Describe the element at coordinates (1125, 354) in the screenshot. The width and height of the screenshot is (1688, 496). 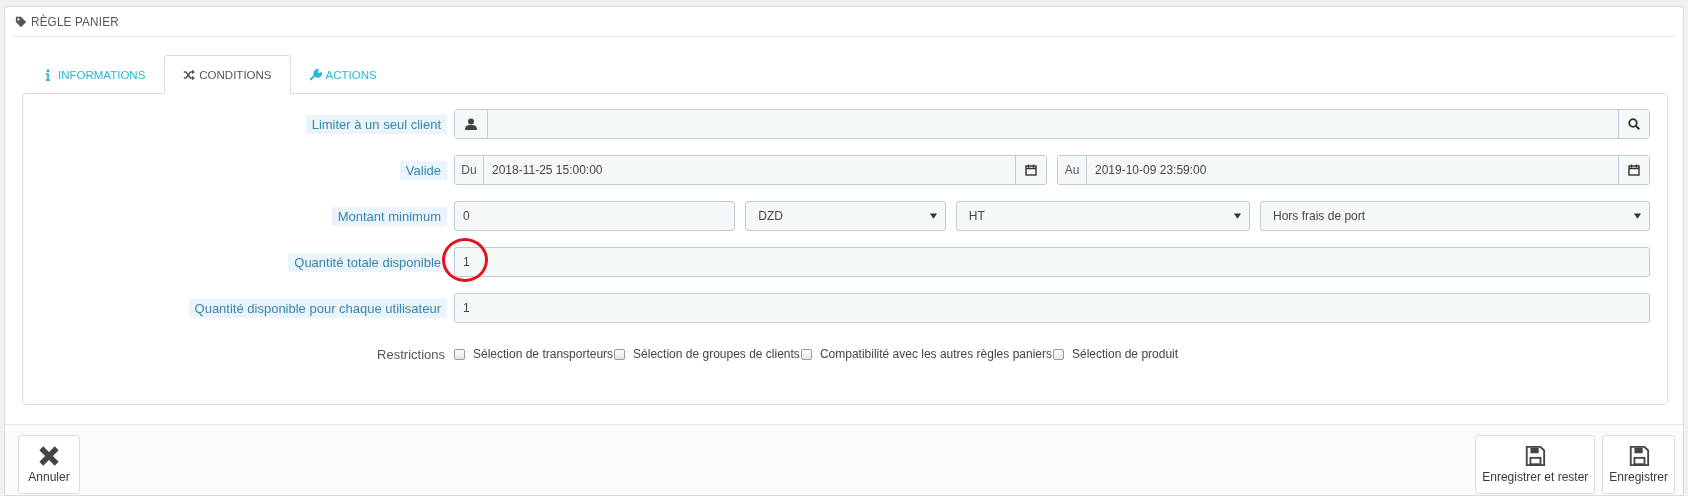
I see `checkbox-label: Sélection de produit` at that location.